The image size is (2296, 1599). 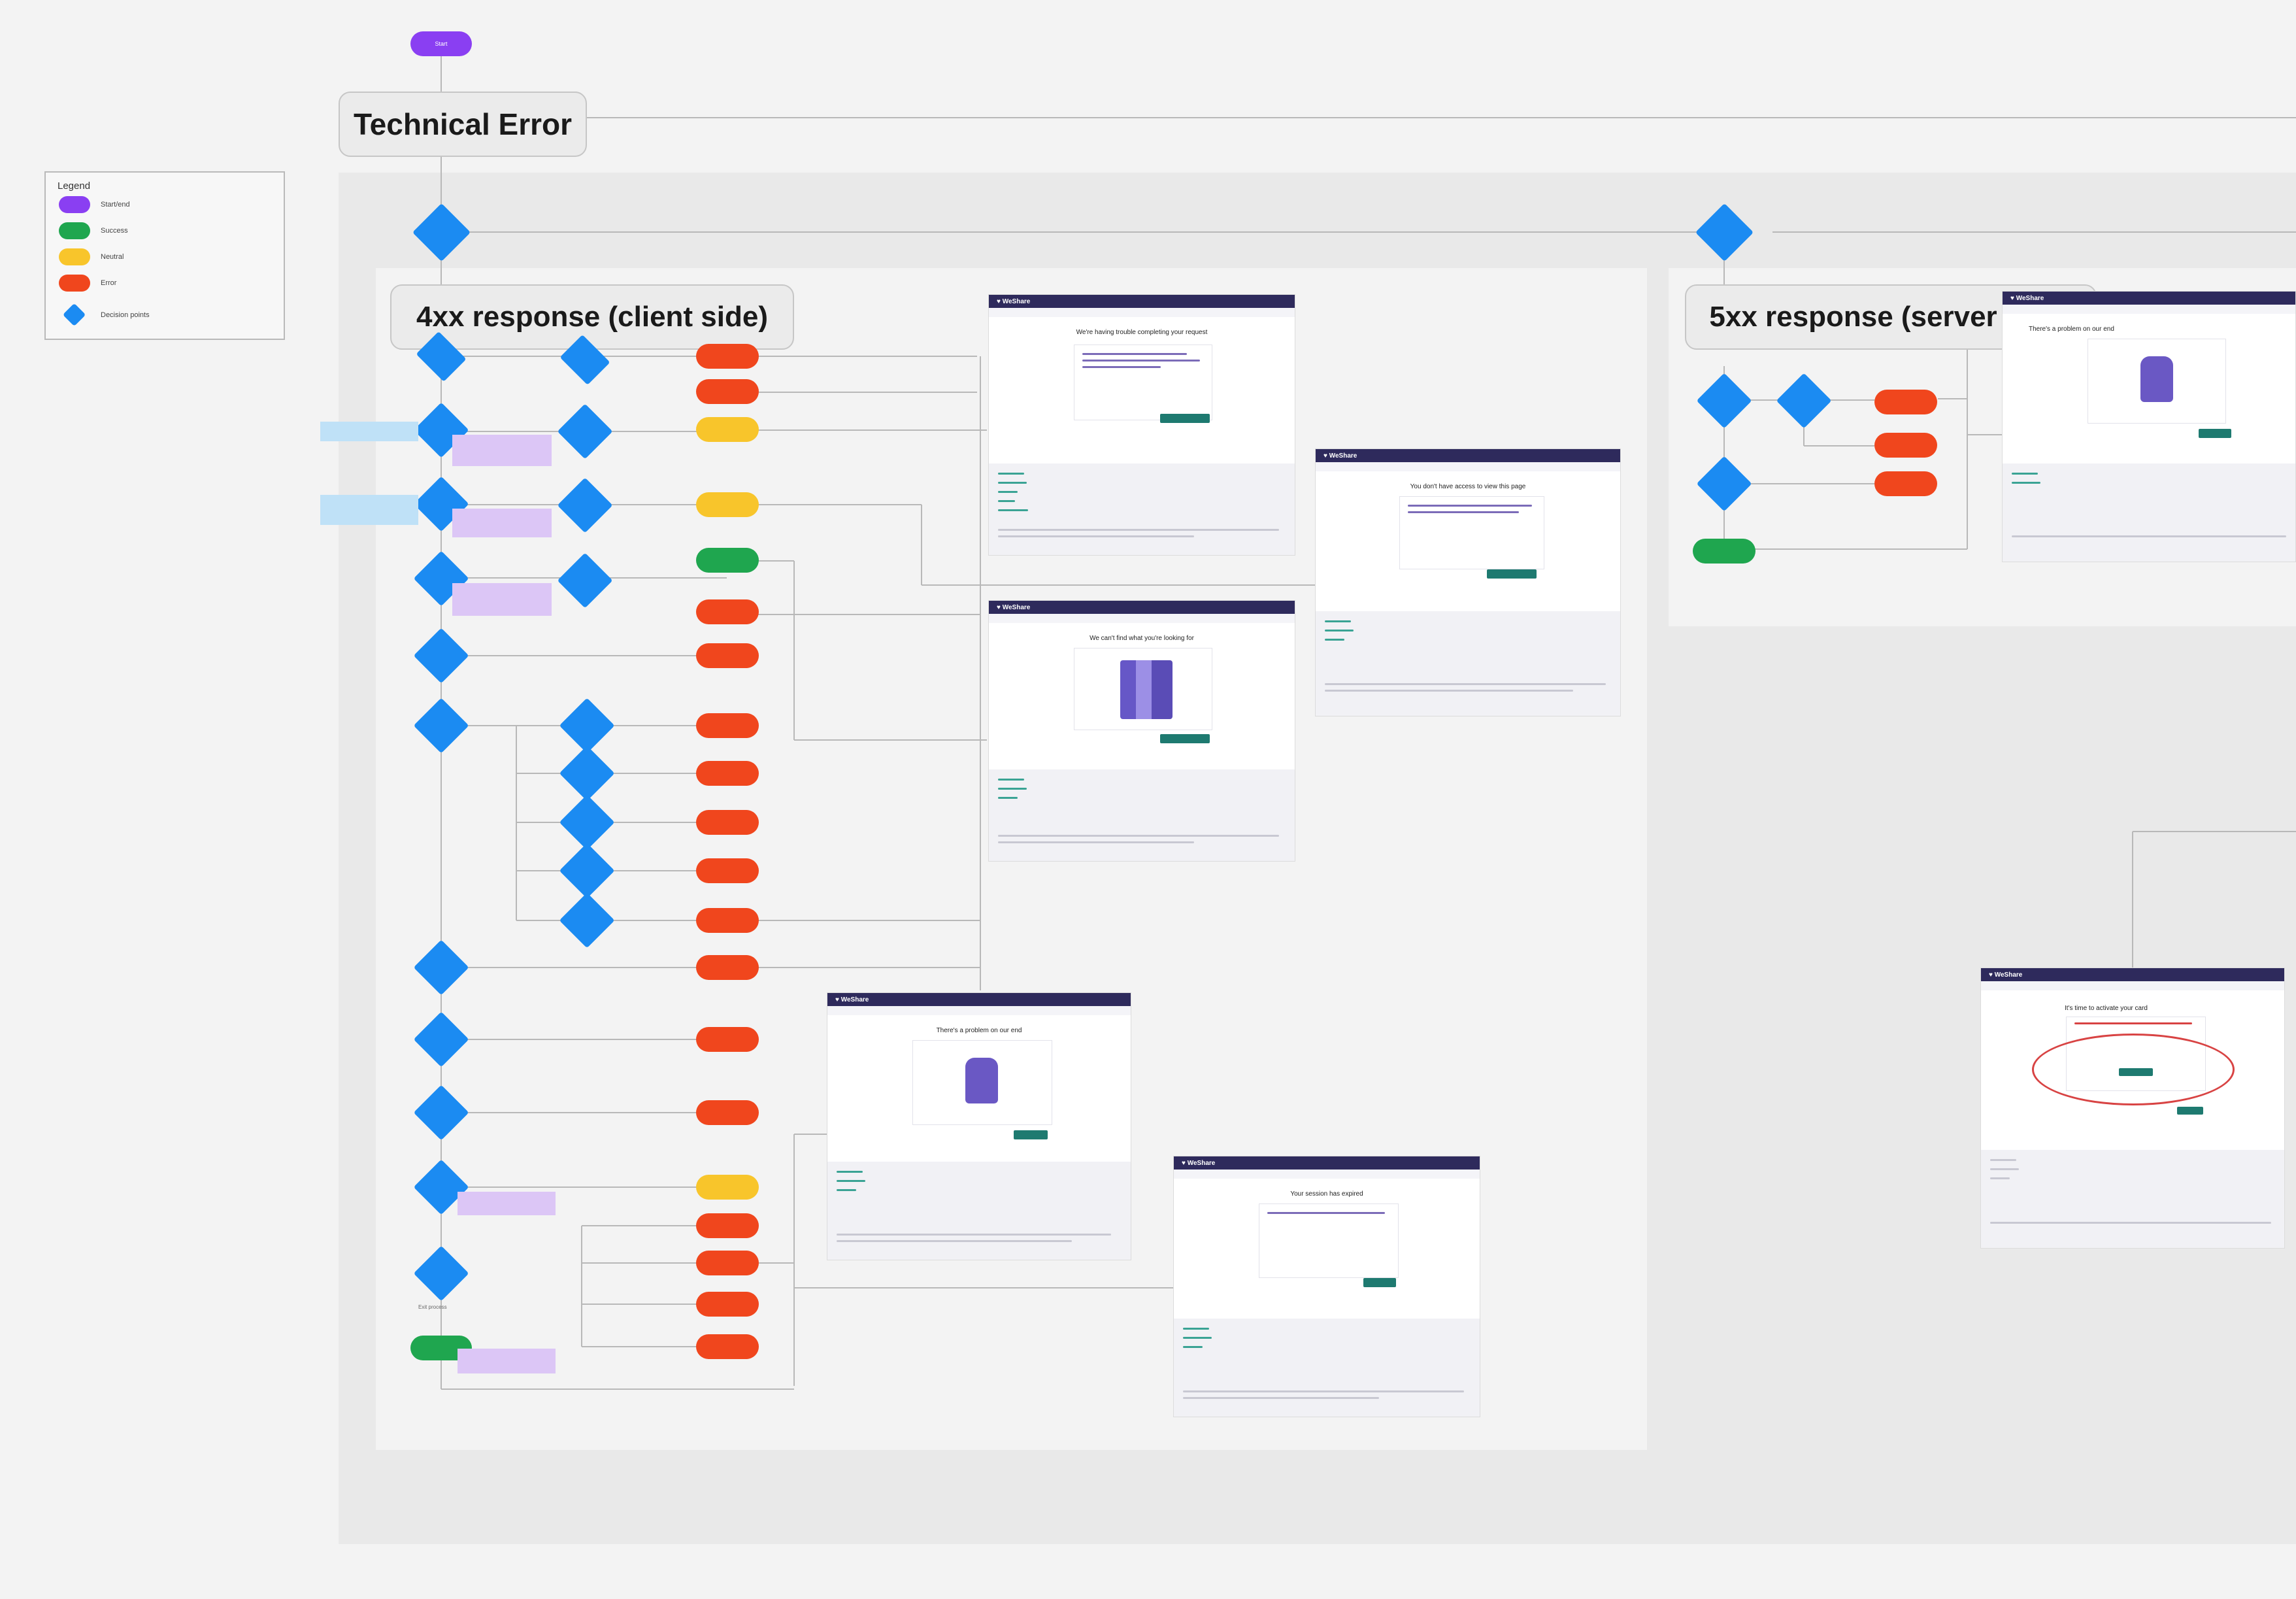 I want to click on highlight-oval, so click(x=2133, y=1069).